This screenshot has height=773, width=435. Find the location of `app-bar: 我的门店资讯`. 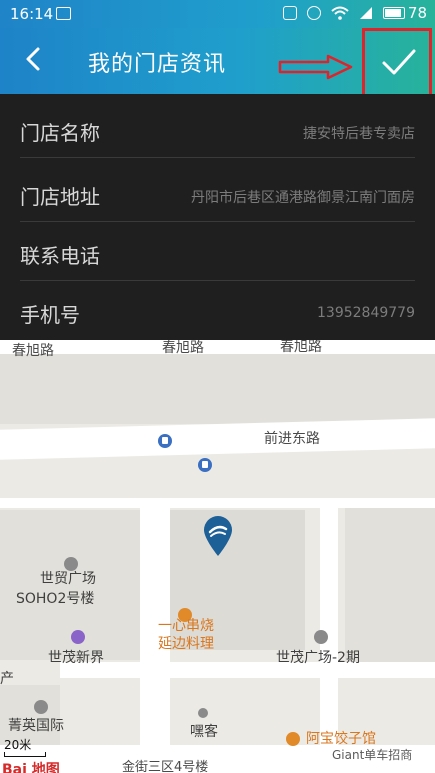

app-bar: 我的门店资讯 is located at coordinates (217, 66).